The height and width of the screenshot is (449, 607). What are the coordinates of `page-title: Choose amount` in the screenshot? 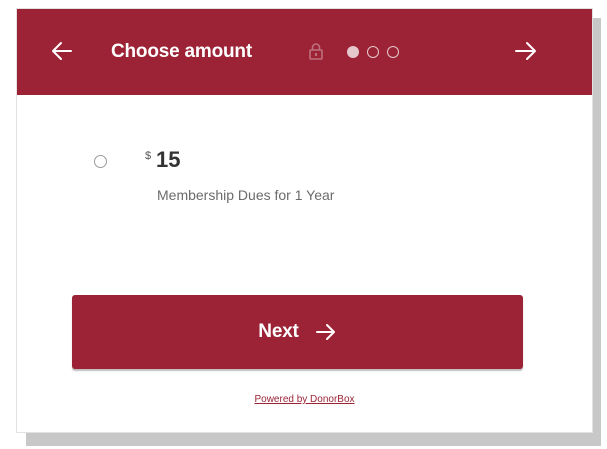 It's located at (181, 51).